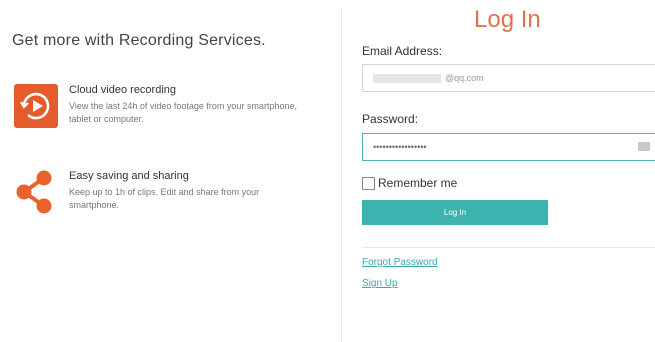  Describe the element at coordinates (644, 146) in the screenshot. I see `keyboard-icon` at that location.